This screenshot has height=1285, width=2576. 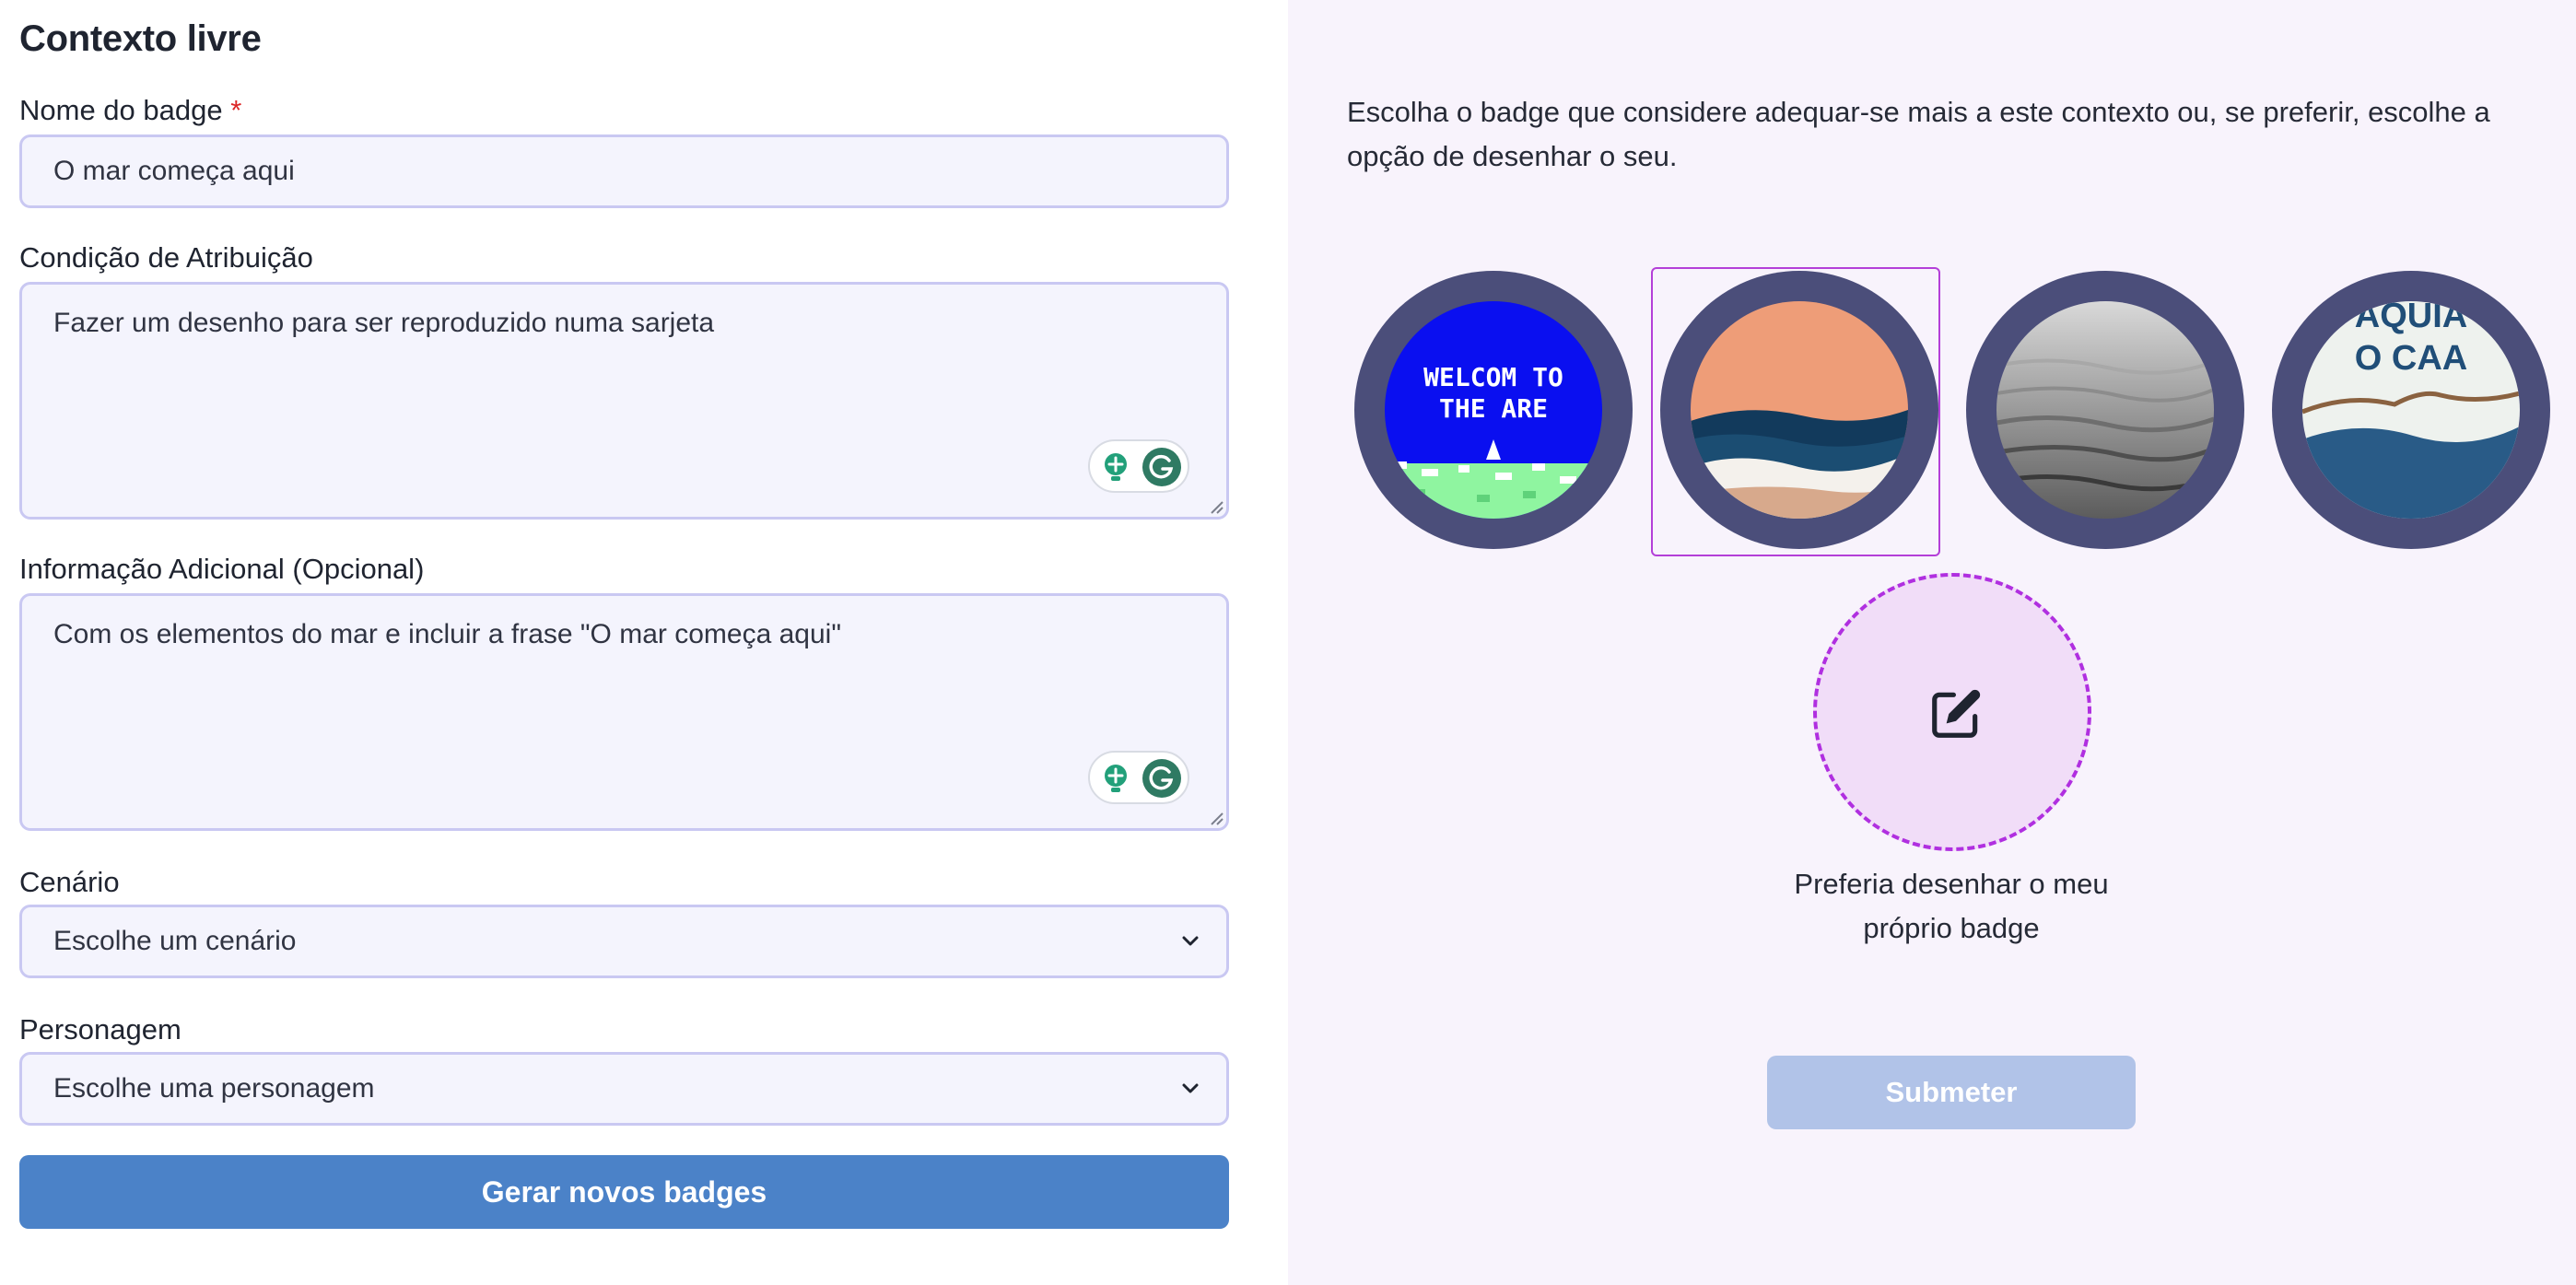 I want to click on required-mark: *, so click(x=236, y=110).